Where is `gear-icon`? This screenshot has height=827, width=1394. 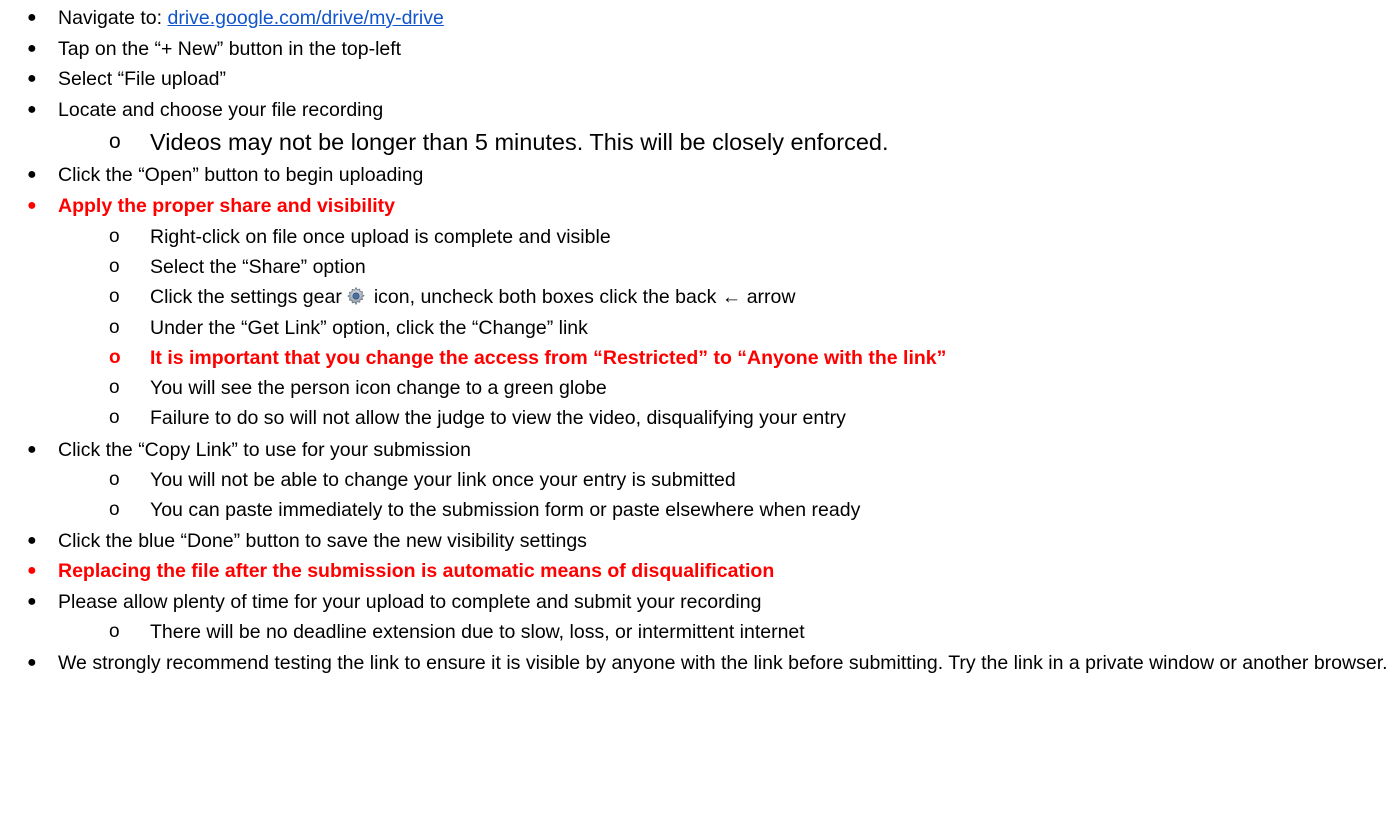 gear-icon is located at coordinates (356, 296).